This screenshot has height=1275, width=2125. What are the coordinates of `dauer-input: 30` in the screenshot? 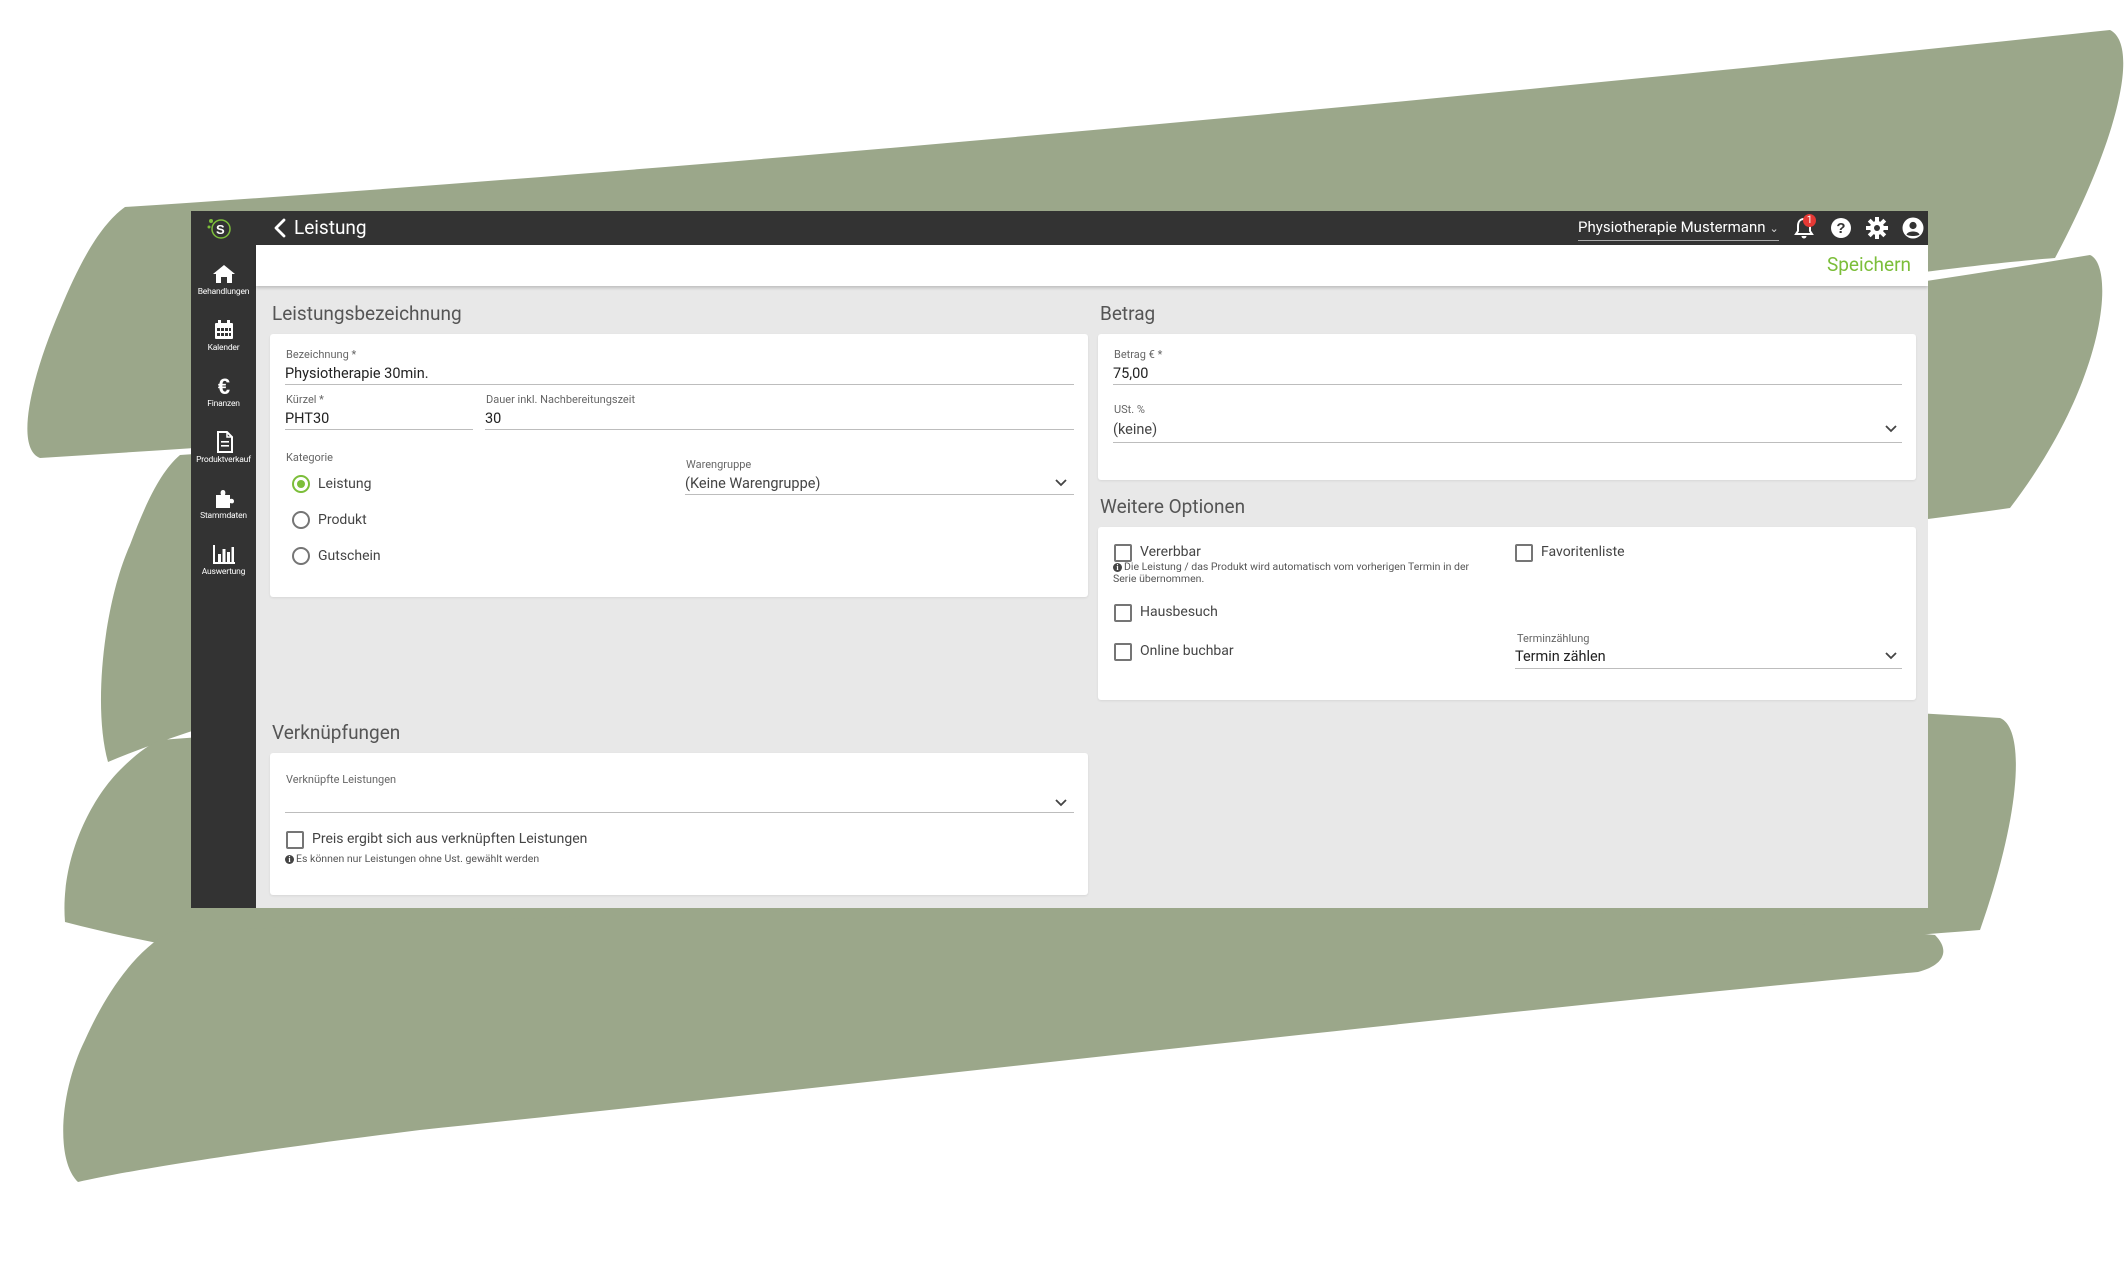 It's located at (493, 419).